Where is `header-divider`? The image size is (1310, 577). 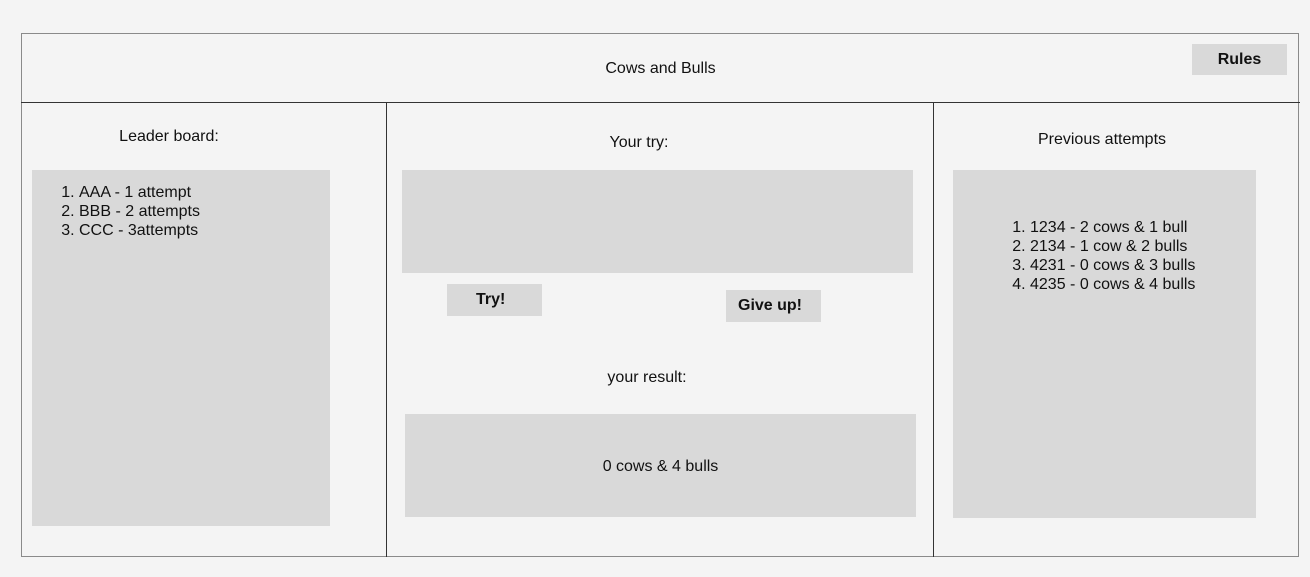 header-divider is located at coordinates (660, 102).